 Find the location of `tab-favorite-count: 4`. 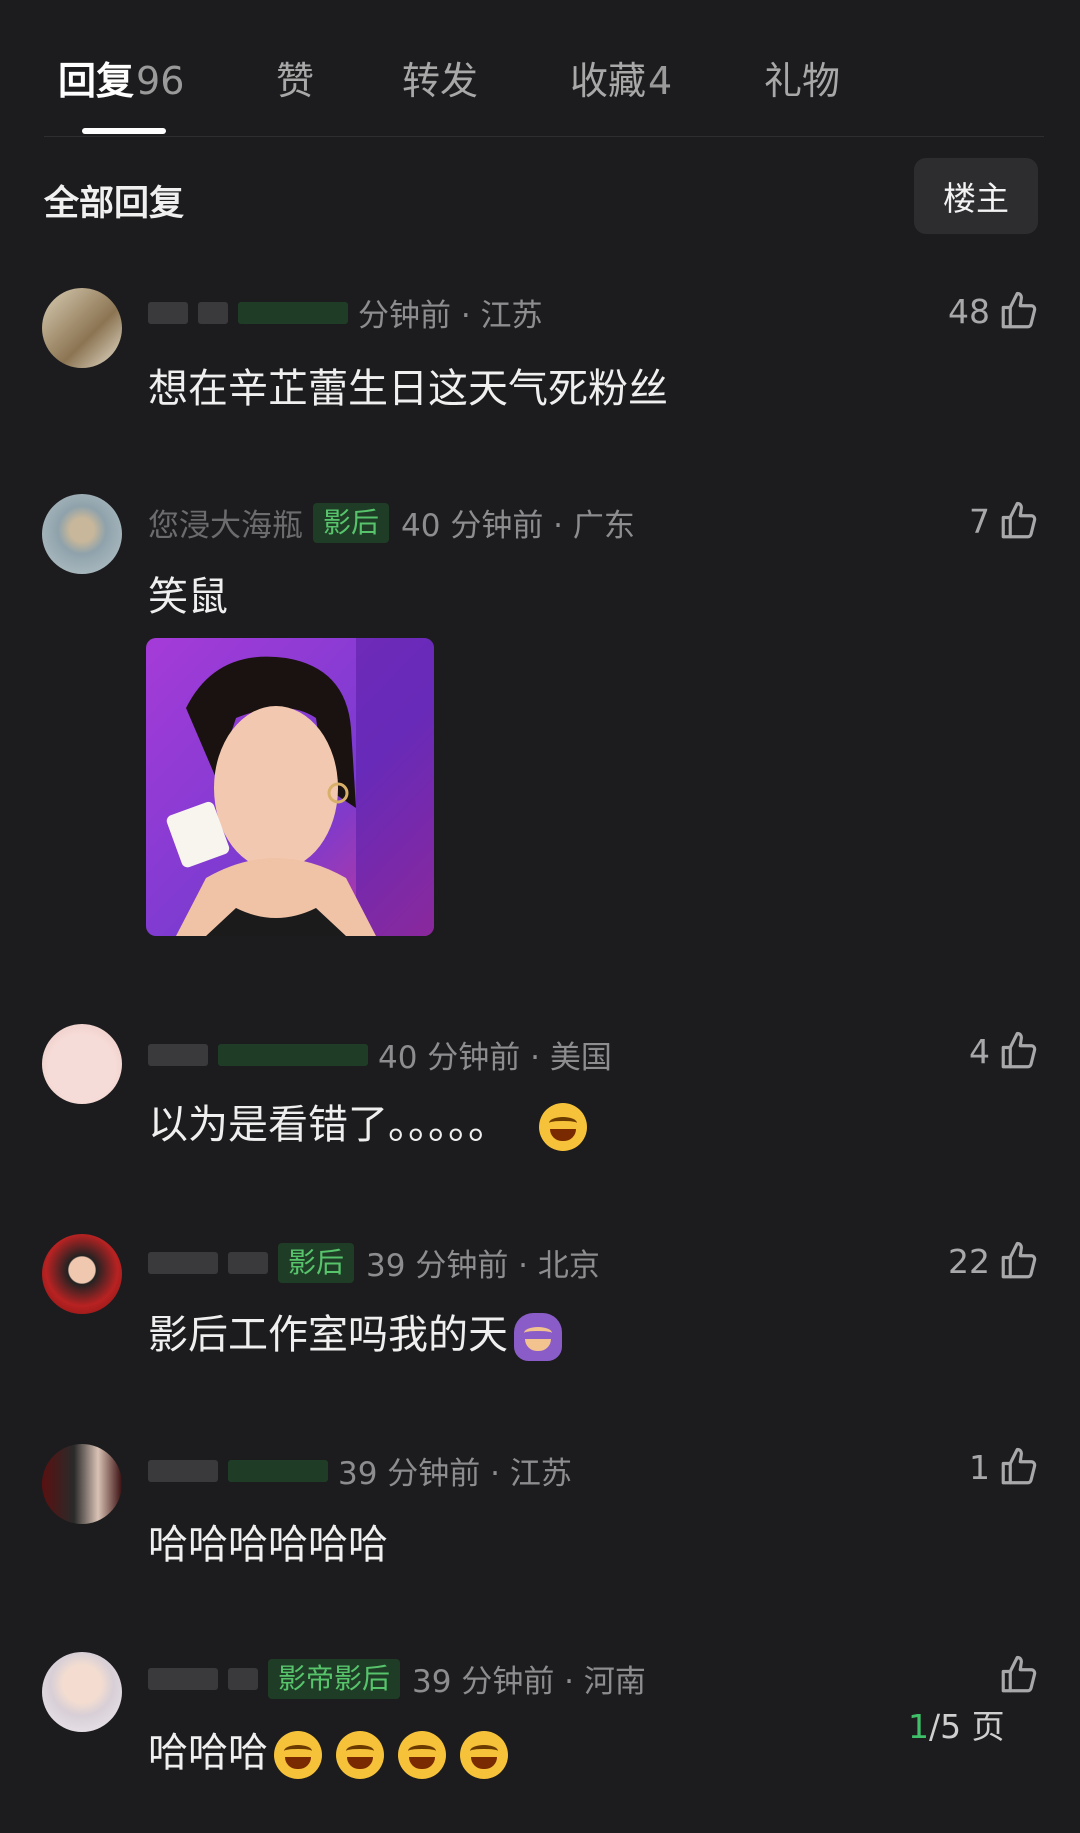

tab-favorite-count: 4 is located at coordinates (660, 81).